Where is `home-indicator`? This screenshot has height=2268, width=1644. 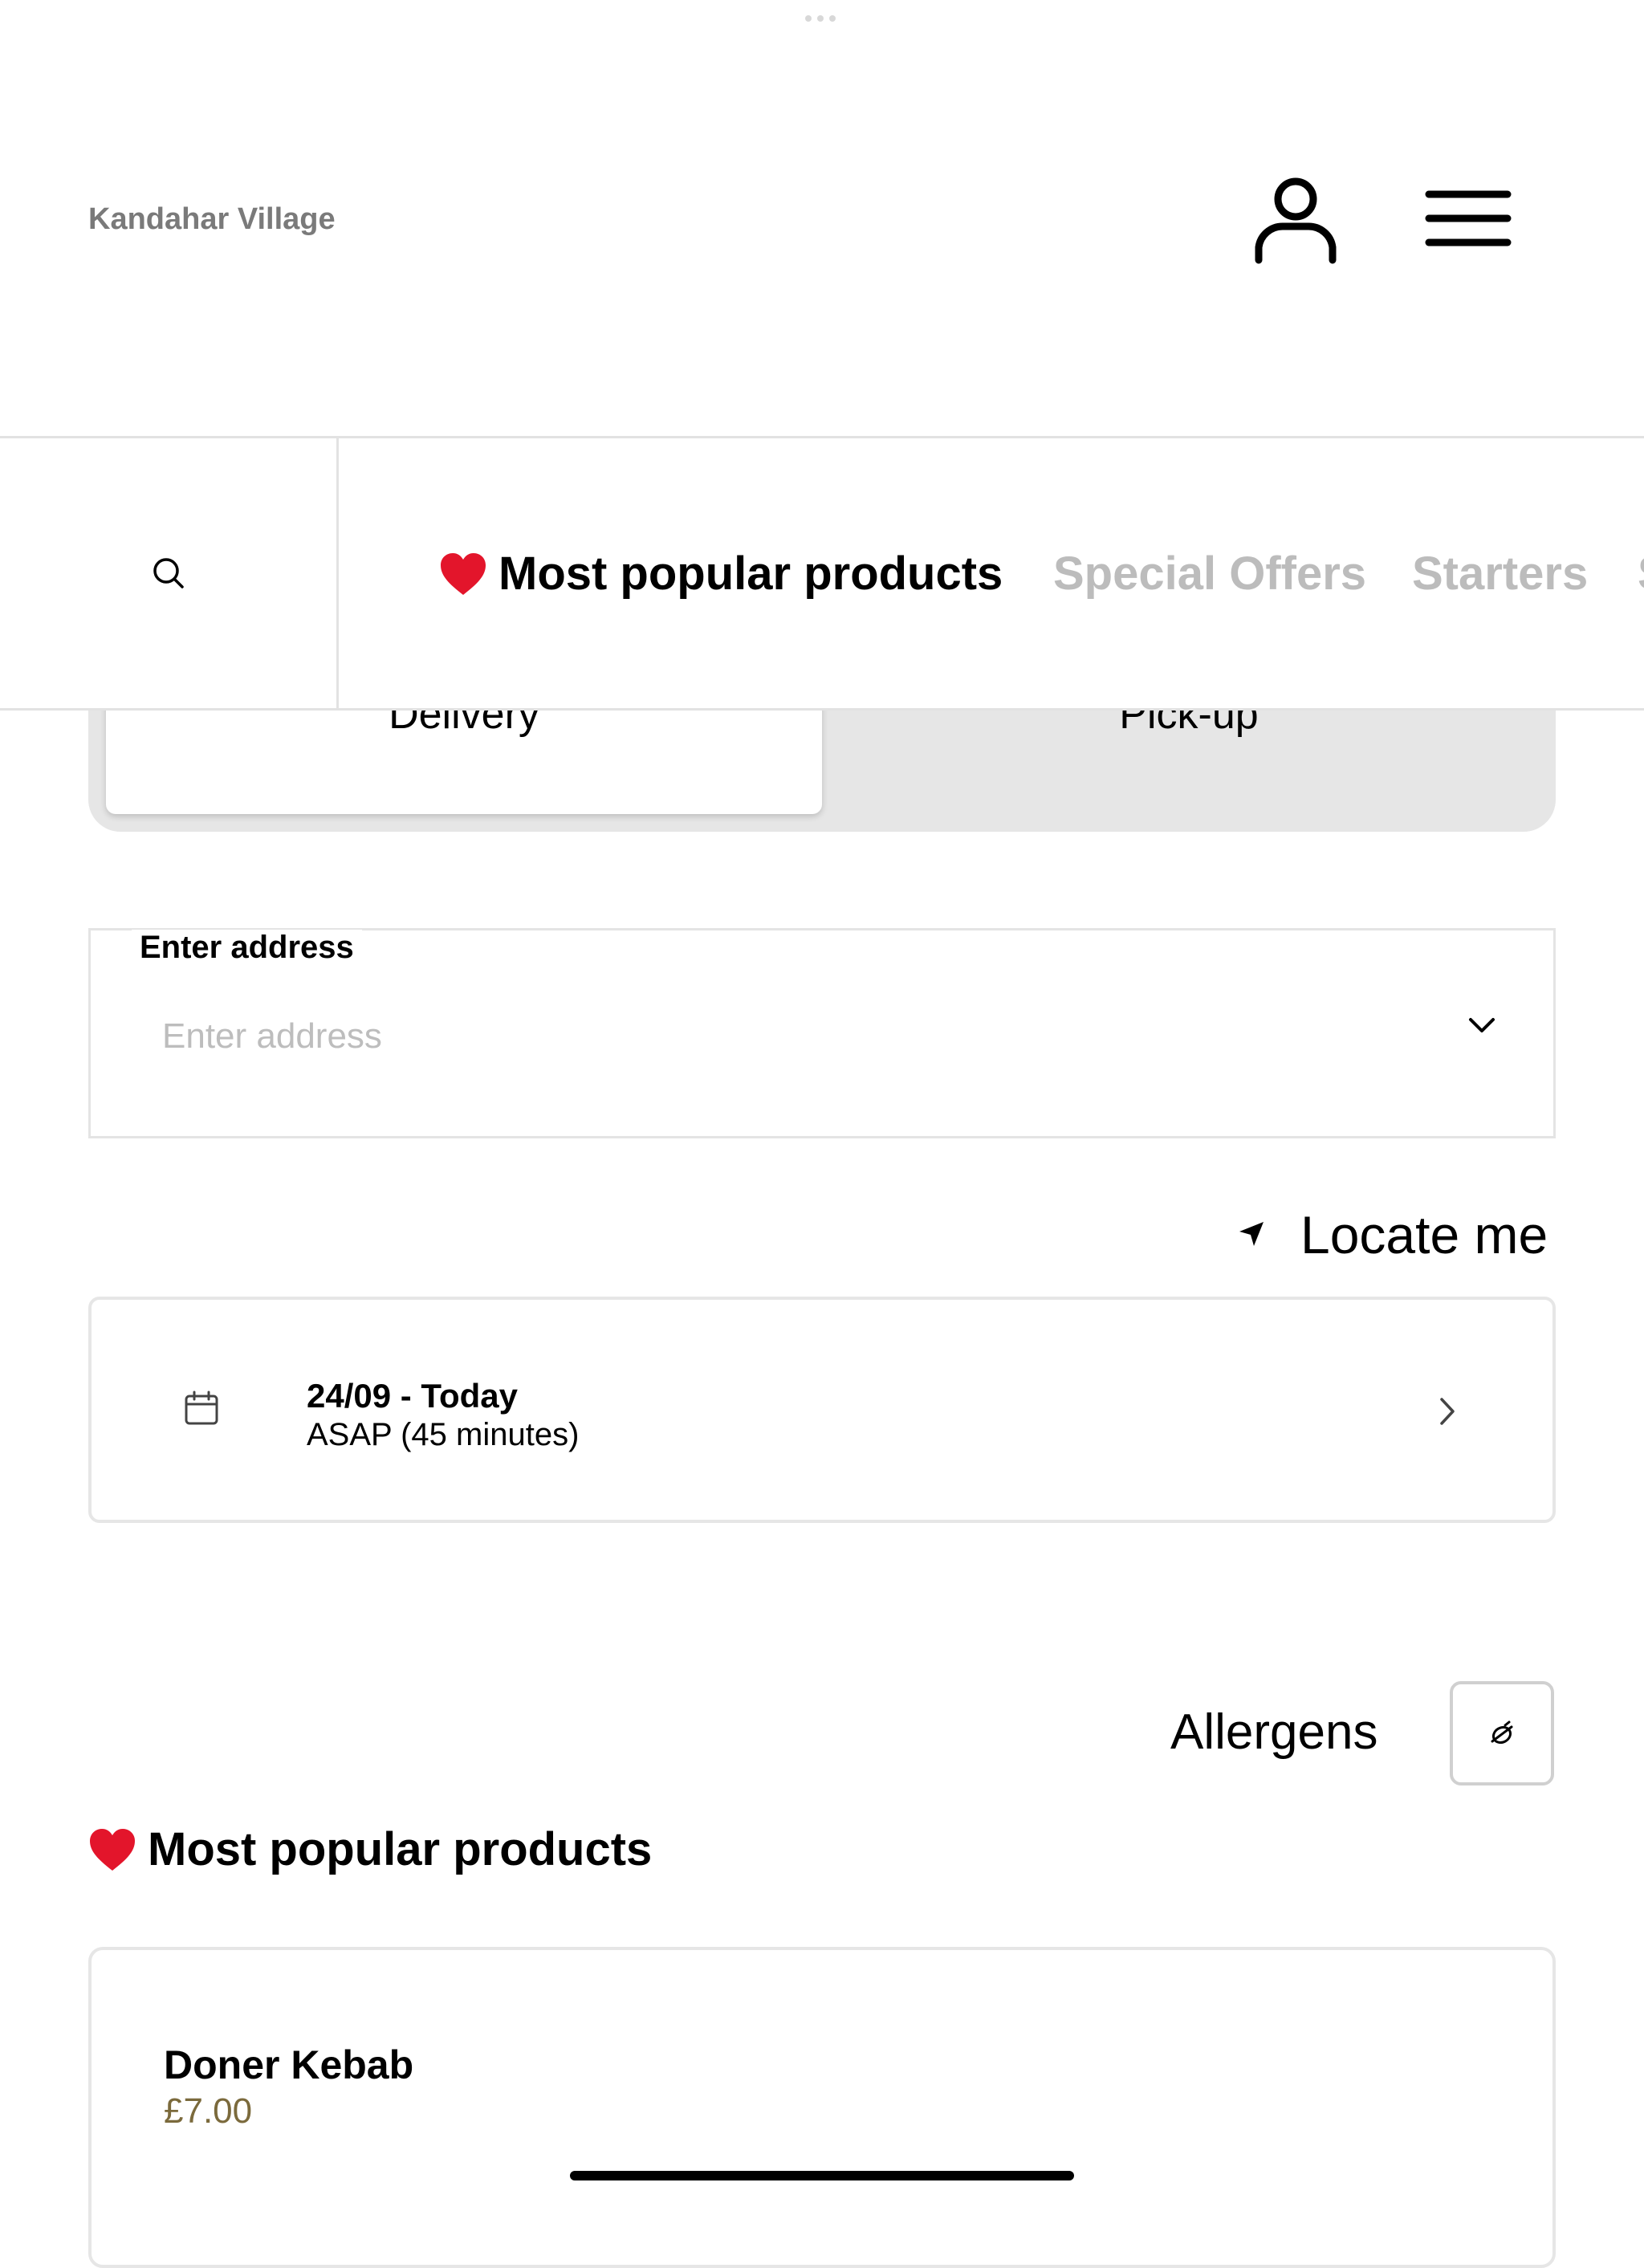
home-indicator is located at coordinates (822, 2175).